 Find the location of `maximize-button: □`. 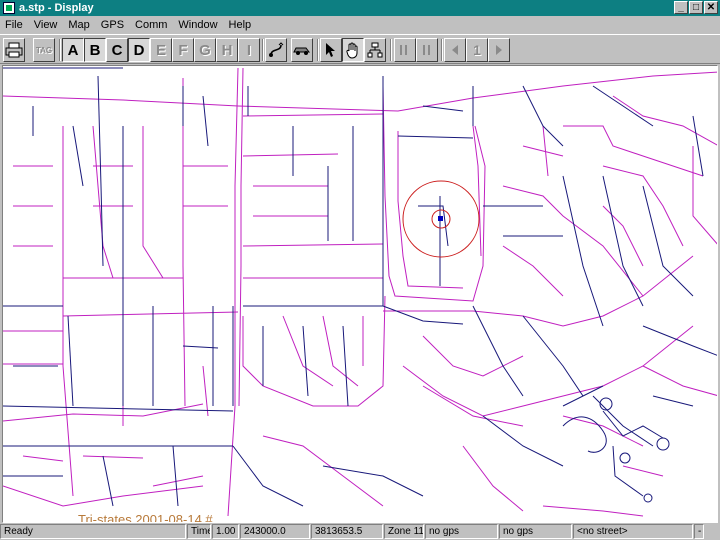

maximize-button: □ is located at coordinates (696, 7).